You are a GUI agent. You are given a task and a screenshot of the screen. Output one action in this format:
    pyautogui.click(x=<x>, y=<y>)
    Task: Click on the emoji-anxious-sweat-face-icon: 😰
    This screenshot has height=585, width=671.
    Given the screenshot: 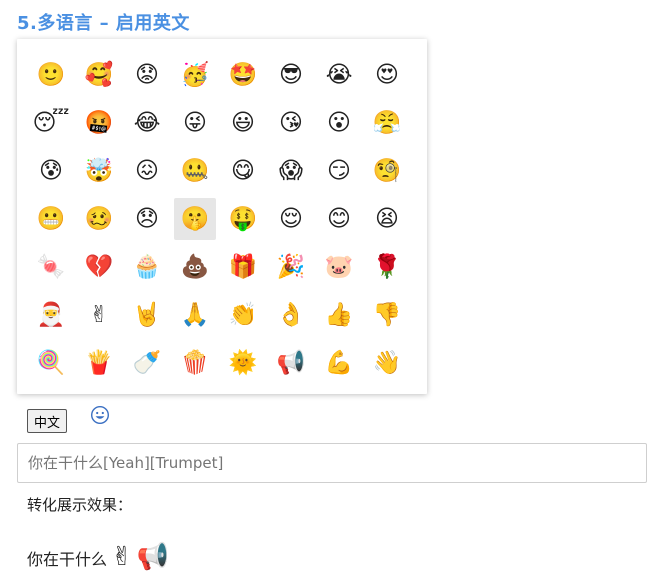 What is the action you would take?
    pyautogui.click(x=51, y=171)
    